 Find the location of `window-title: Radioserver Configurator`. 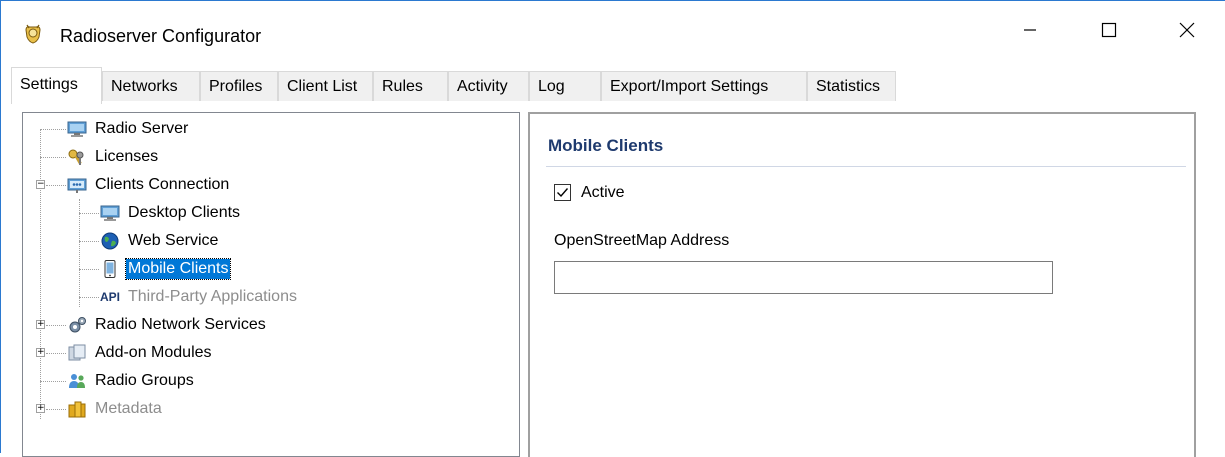

window-title: Radioserver Configurator is located at coordinates (161, 36).